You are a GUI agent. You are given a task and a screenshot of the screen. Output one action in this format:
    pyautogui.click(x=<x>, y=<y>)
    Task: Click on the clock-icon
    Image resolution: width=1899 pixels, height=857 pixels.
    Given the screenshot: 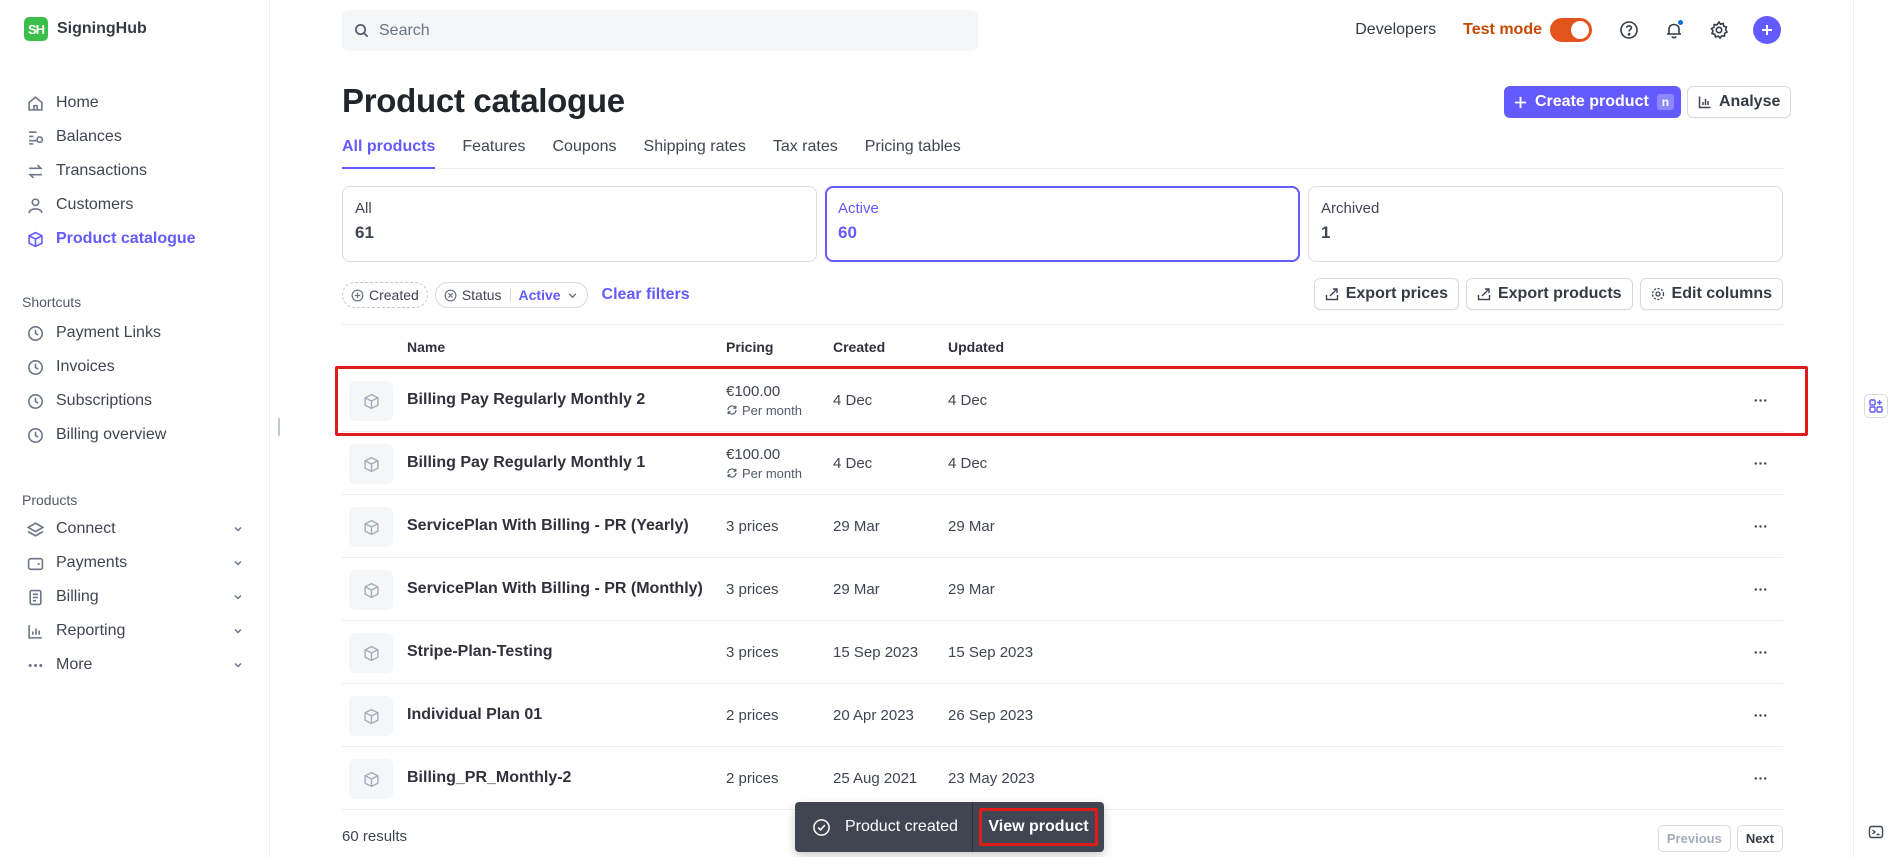 What is the action you would take?
    pyautogui.click(x=35, y=367)
    